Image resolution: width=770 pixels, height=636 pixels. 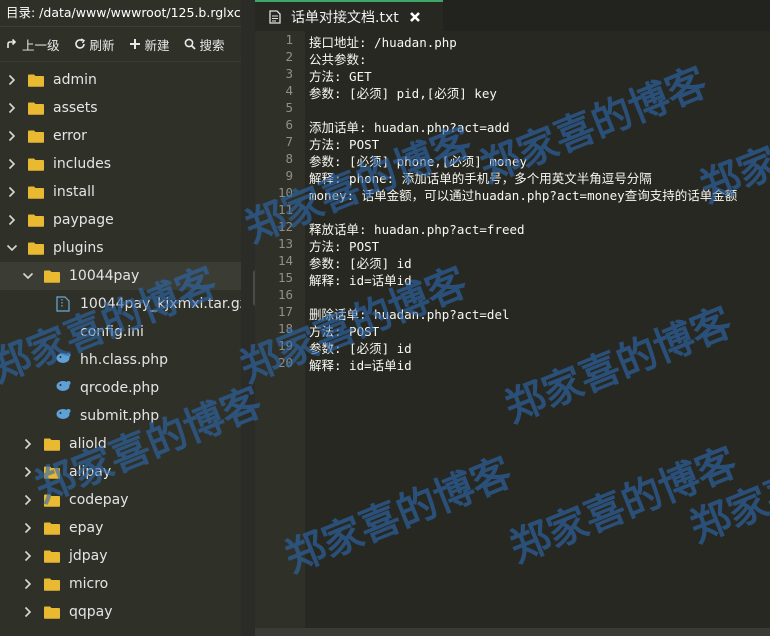 I want to click on folder-row-epay: epay, so click(x=120, y=528).